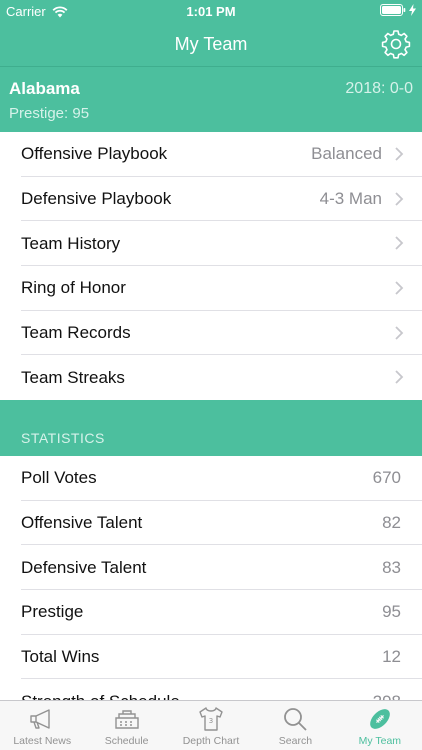  I want to click on stat-value: 12, so click(391, 657).